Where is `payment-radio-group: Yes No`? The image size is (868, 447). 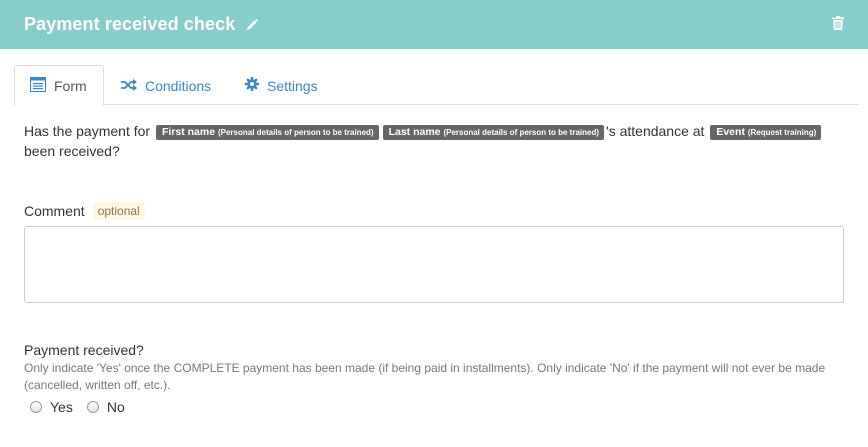 payment-radio-group: Yes No is located at coordinates (84, 407).